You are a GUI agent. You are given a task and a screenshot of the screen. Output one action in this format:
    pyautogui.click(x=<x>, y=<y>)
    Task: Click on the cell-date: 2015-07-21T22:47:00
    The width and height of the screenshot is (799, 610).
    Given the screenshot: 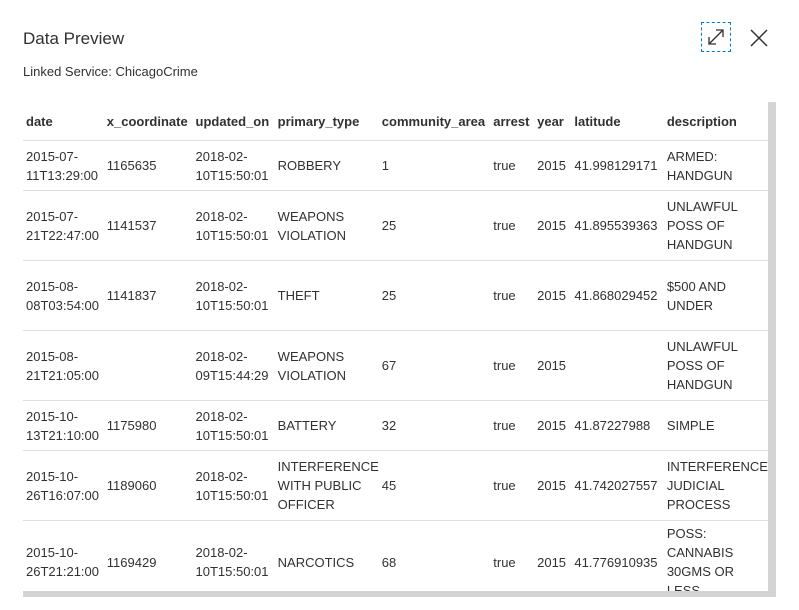 What is the action you would take?
    pyautogui.click(x=63, y=225)
    